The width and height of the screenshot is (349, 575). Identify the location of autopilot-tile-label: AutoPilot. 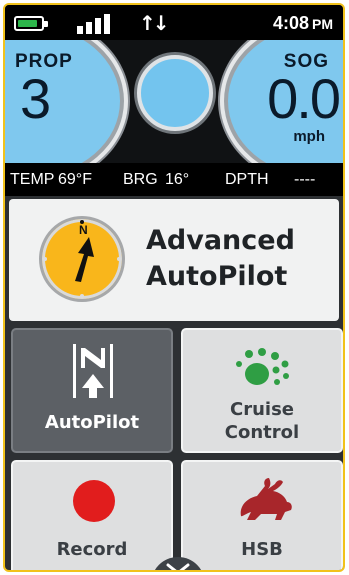
(92, 422).